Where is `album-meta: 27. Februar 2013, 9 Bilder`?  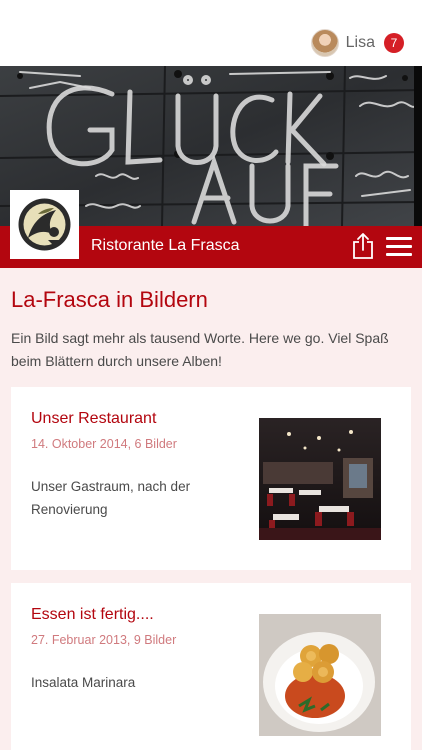 album-meta: 27. Februar 2013, 9 Bilder is located at coordinates (104, 640).